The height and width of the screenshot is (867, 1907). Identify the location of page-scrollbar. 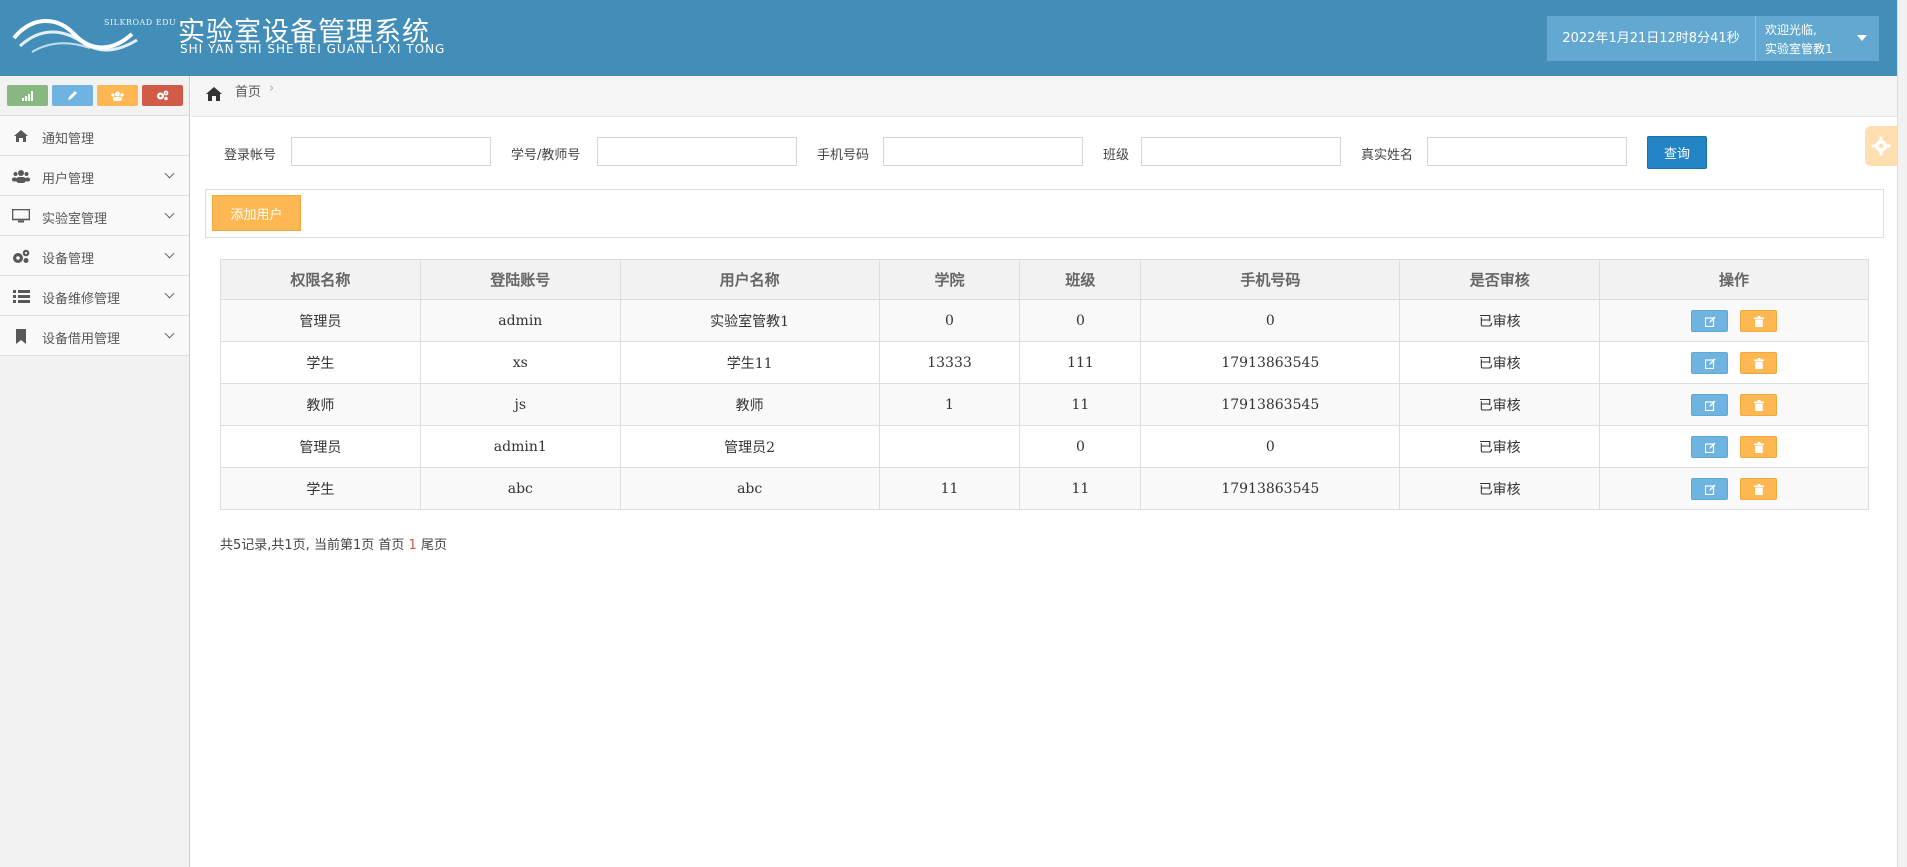
(1902, 433).